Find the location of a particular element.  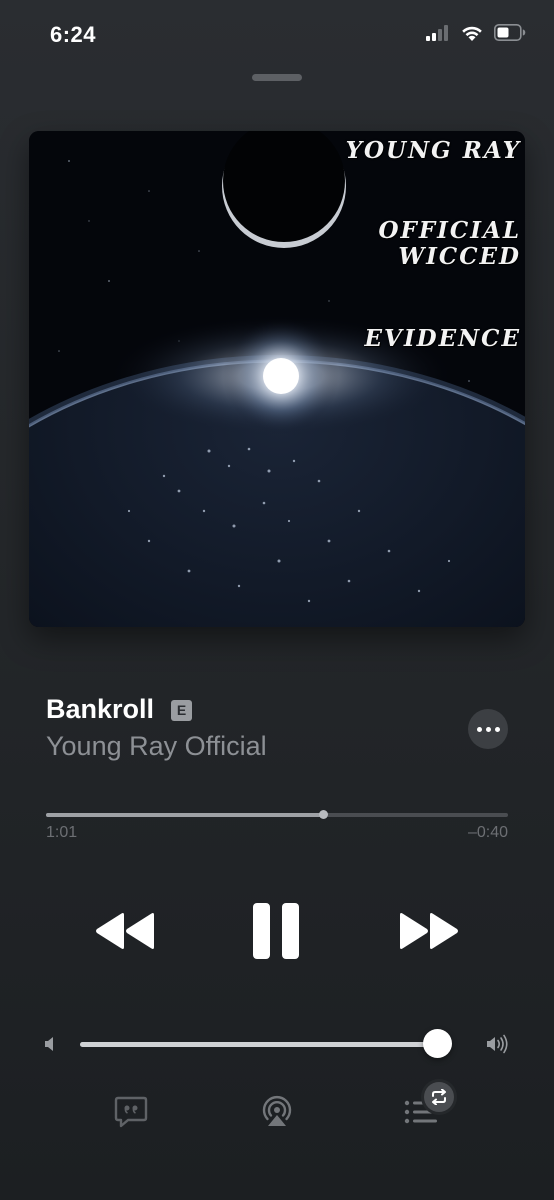

time-remaining: –0:40 is located at coordinates (487, 832).